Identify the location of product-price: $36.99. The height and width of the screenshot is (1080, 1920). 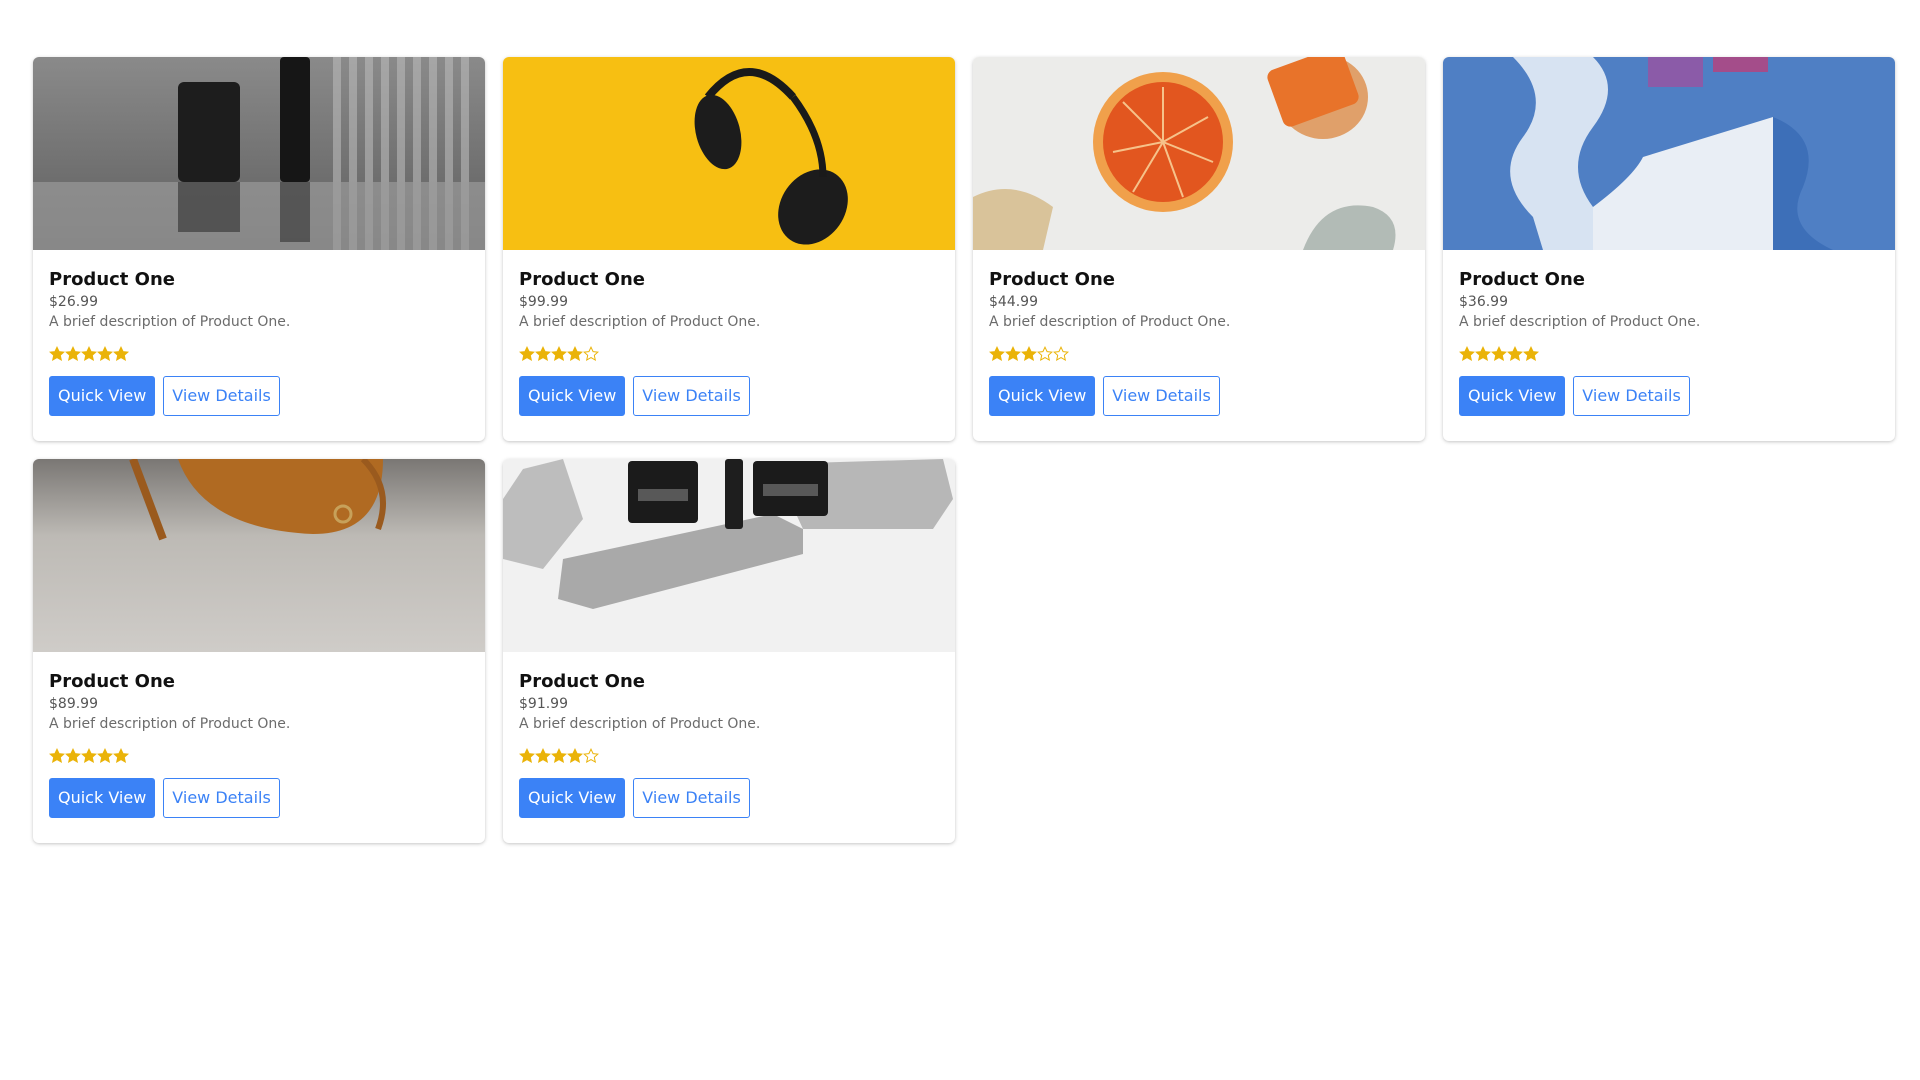
(1483, 302).